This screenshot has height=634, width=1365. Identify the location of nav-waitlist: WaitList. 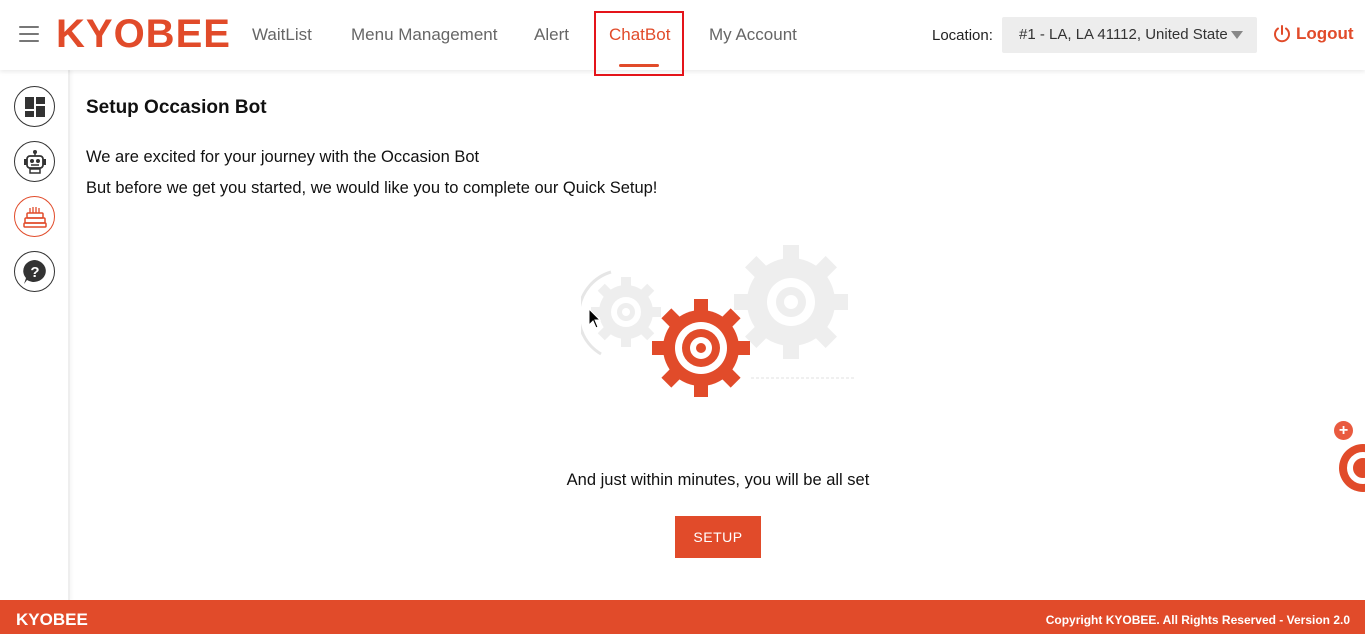
(282, 35).